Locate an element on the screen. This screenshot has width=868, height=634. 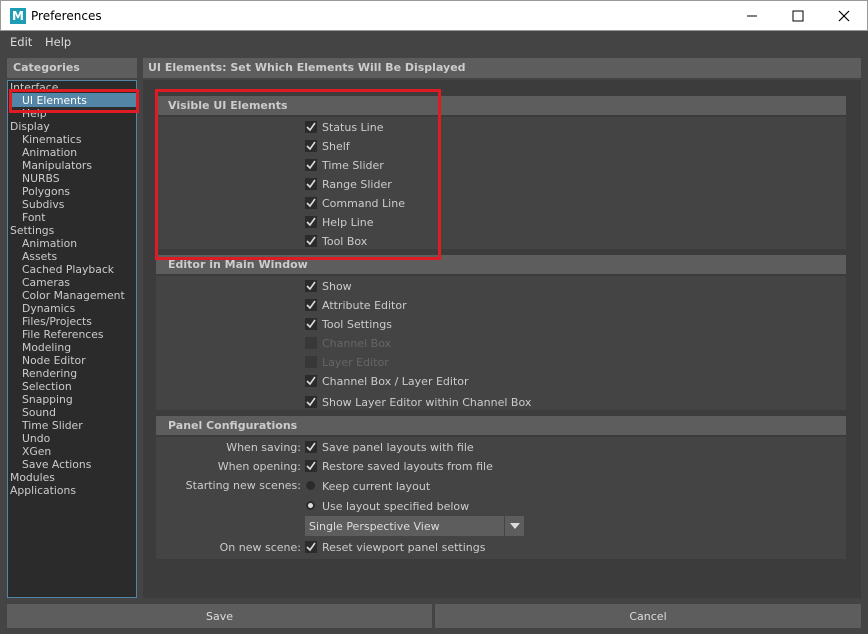
menu-help: Help is located at coordinates (58, 42).